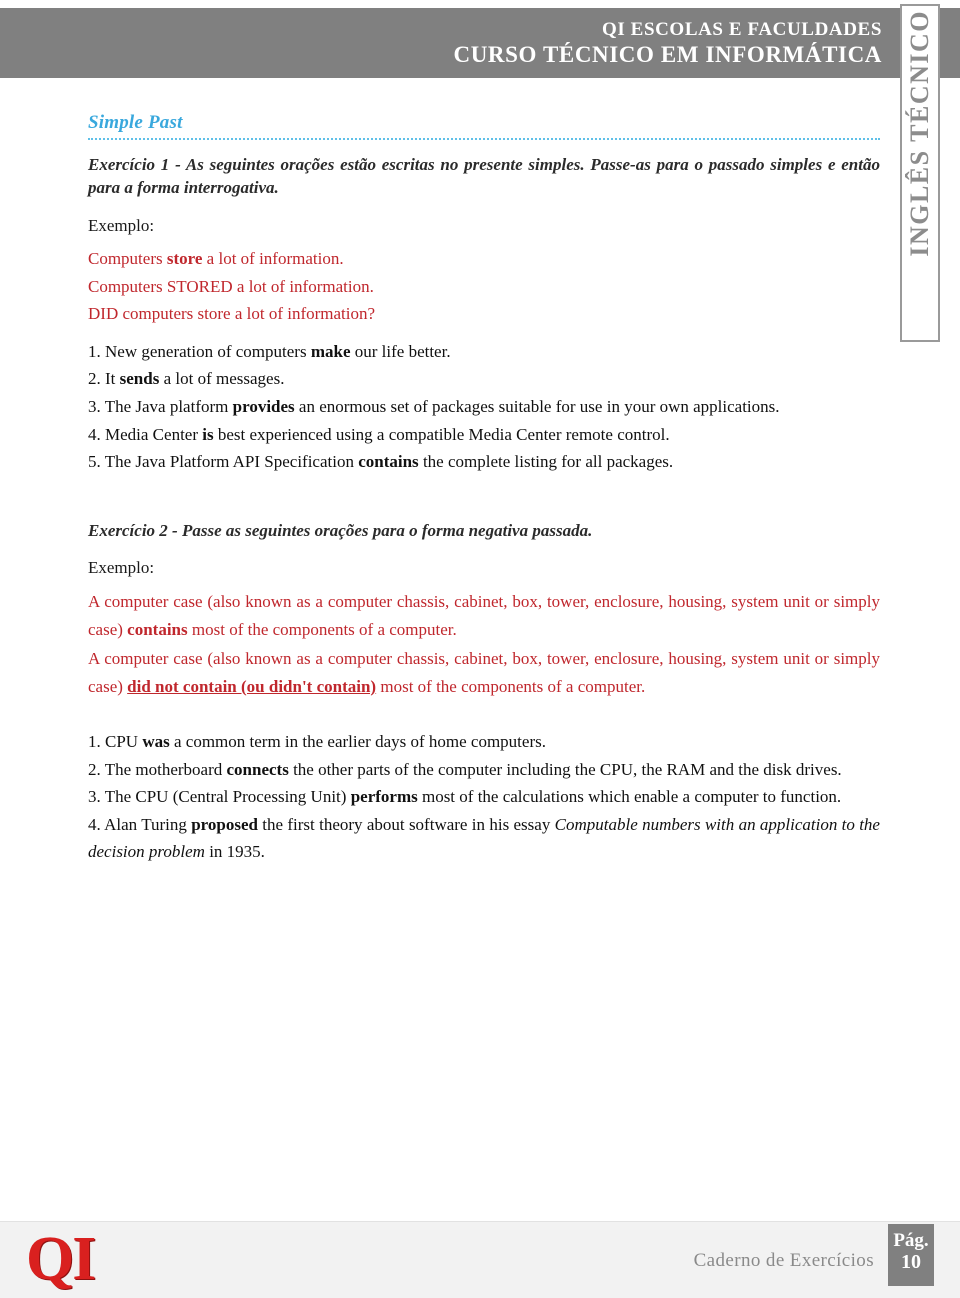 The image size is (960, 1298). What do you see at coordinates (219, 797) in the screenshot?
I see `e2item3-pre: 3. The CPU (Central Processing Unit)` at bounding box center [219, 797].